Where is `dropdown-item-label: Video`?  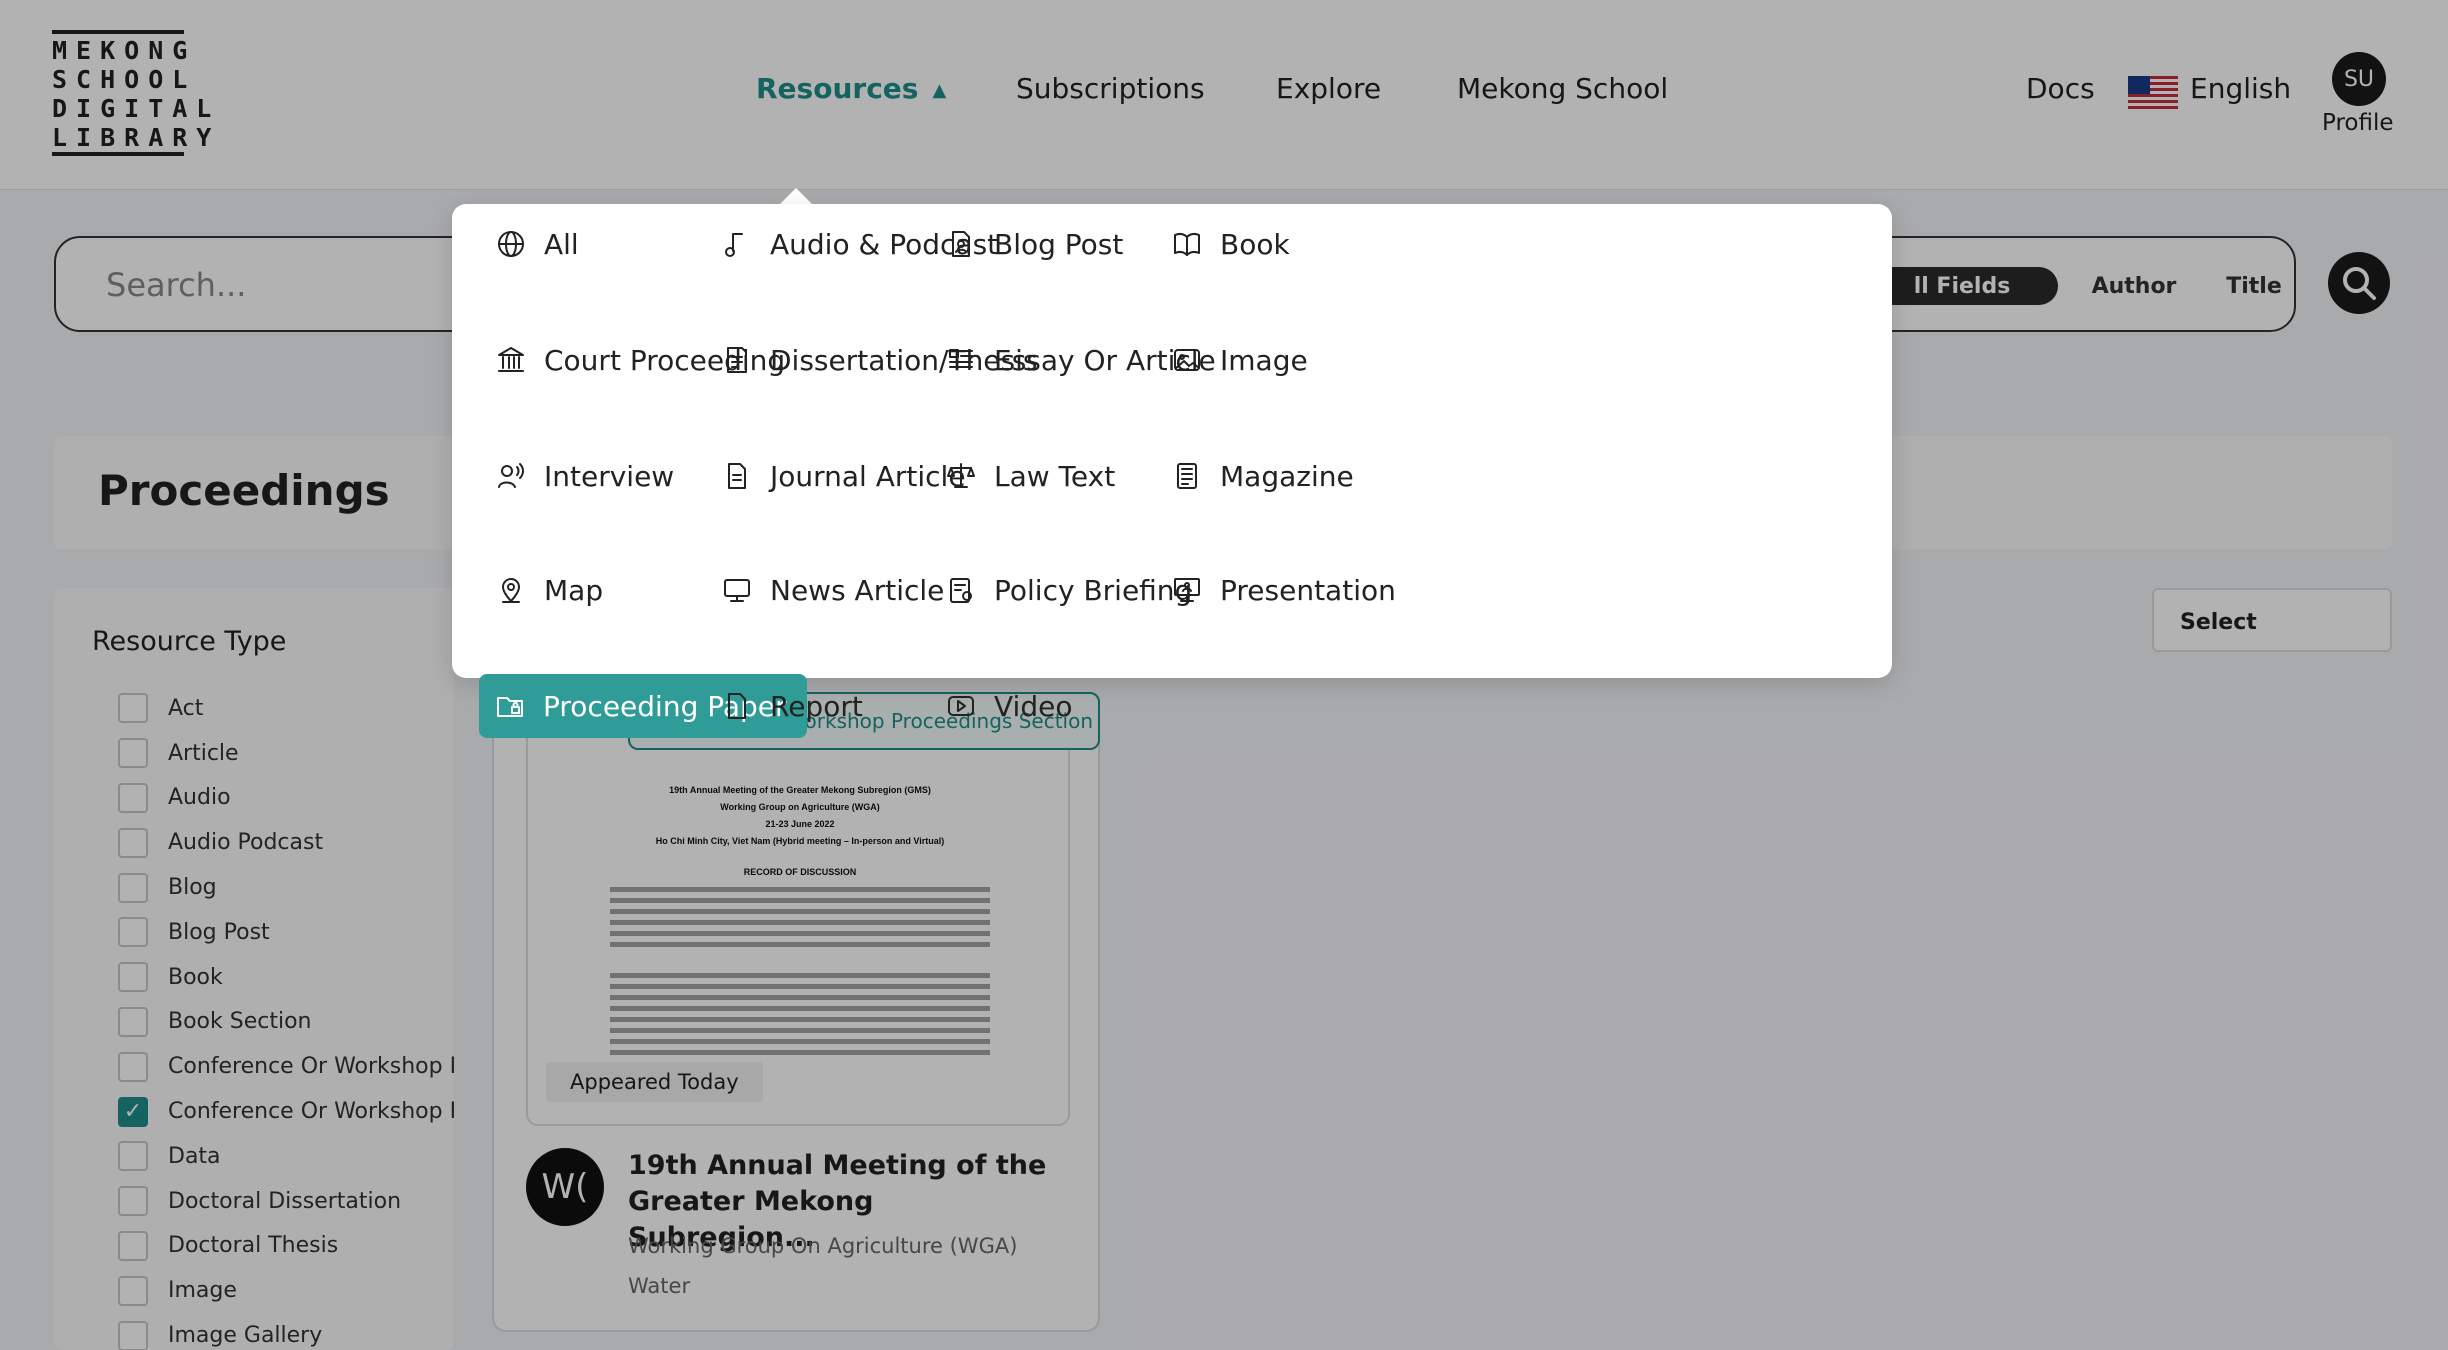 dropdown-item-label: Video is located at coordinates (1033, 706).